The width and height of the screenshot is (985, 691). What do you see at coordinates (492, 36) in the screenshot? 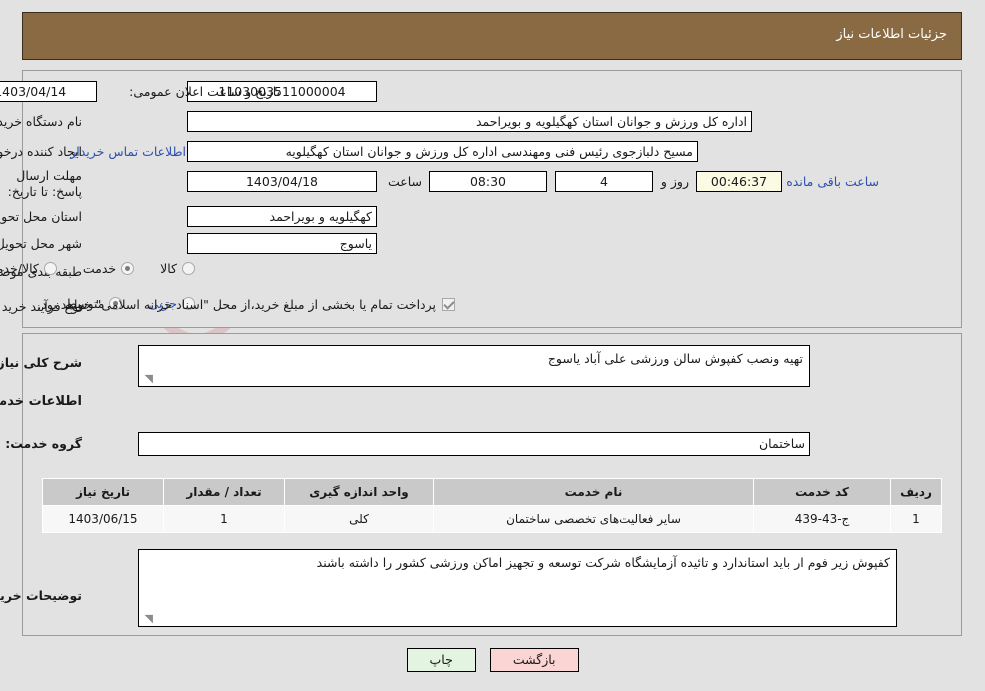
I see `page-title-bar: جزئیات اطلاعات نیاز` at bounding box center [492, 36].